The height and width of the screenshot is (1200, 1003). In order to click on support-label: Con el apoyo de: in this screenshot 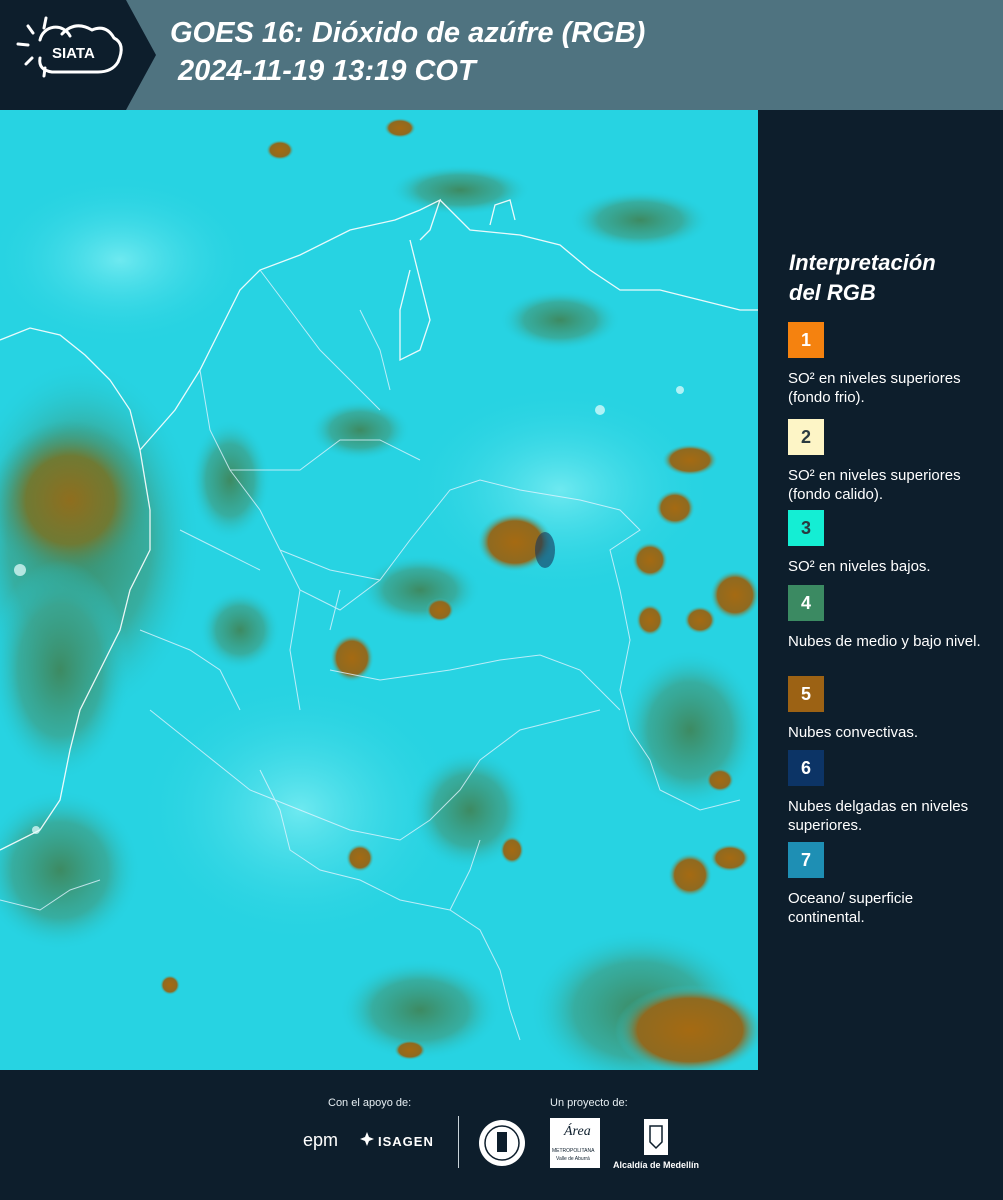, I will do `click(370, 1103)`.